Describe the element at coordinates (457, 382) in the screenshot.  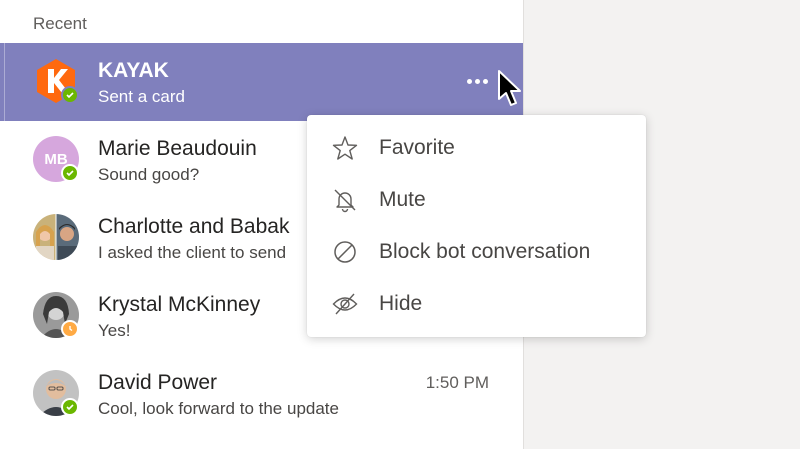
I see `chat-time: 1:50 PM` at that location.